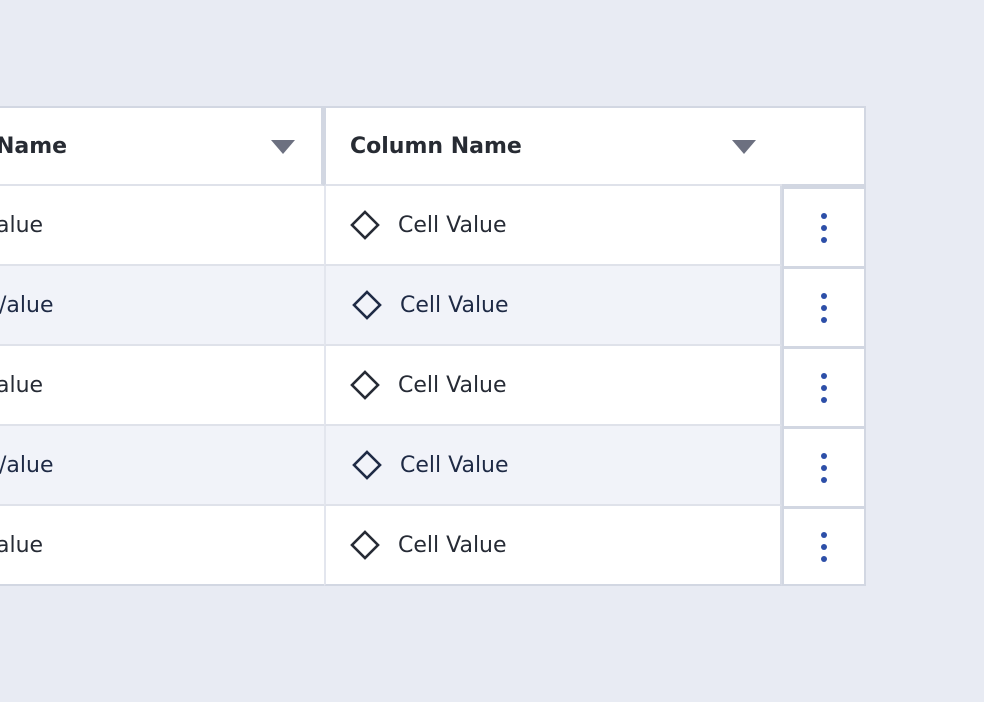 This screenshot has width=984, height=702. What do you see at coordinates (34, 146) in the screenshot?
I see `column-header-label: Name` at bounding box center [34, 146].